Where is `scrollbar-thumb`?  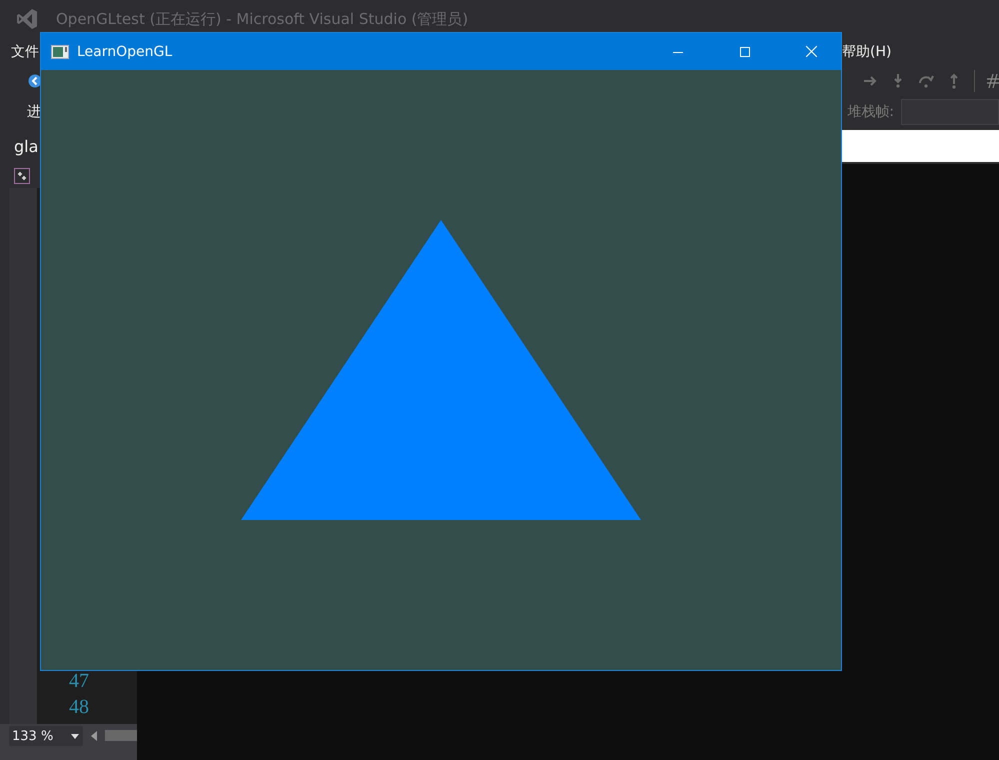 scrollbar-thumb is located at coordinates (121, 735).